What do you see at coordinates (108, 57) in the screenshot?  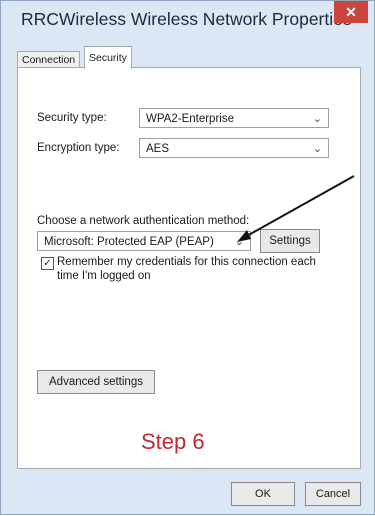 I see `tab-security: Security` at bounding box center [108, 57].